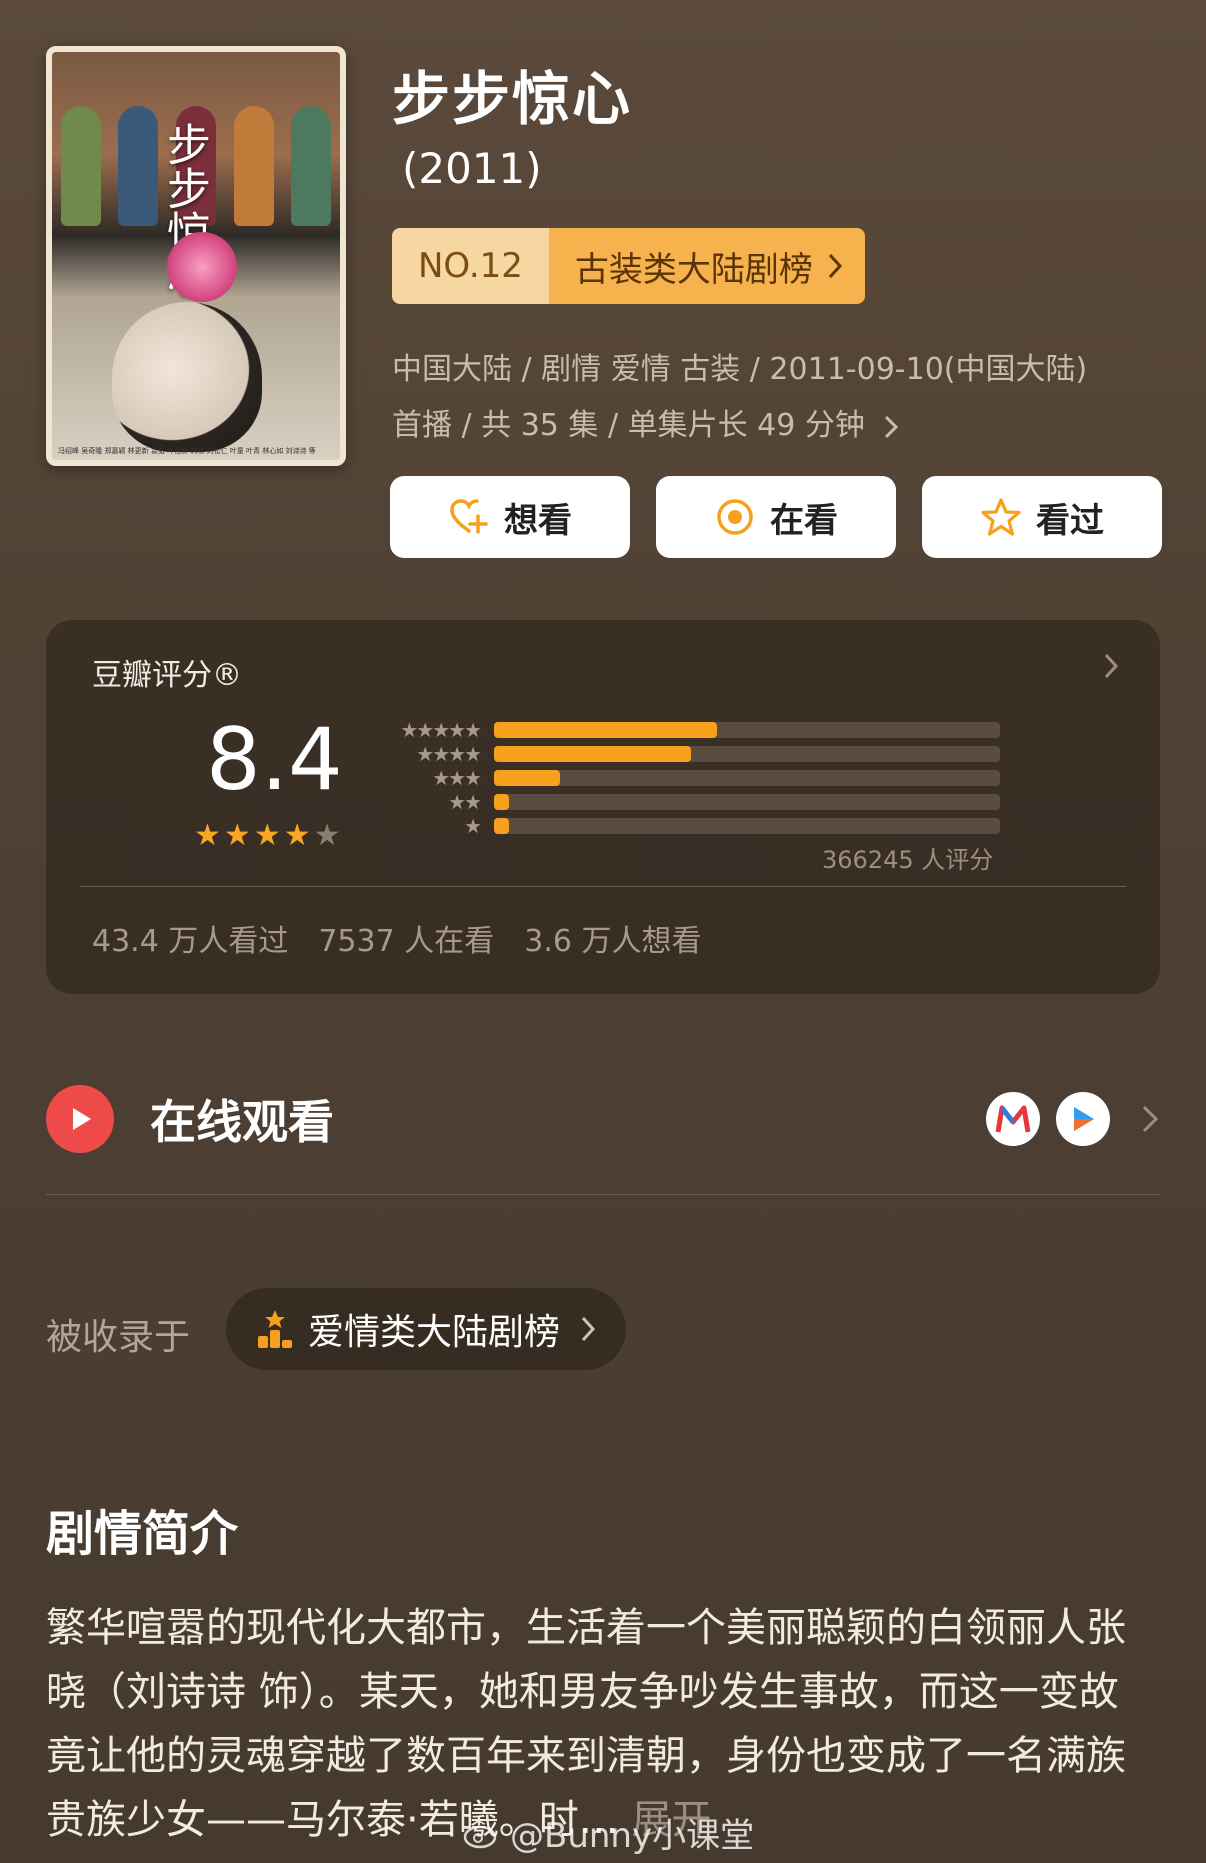 The width and height of the screenshot is (1206, 1863). I want to click on poster-rose, so click(202, 267).